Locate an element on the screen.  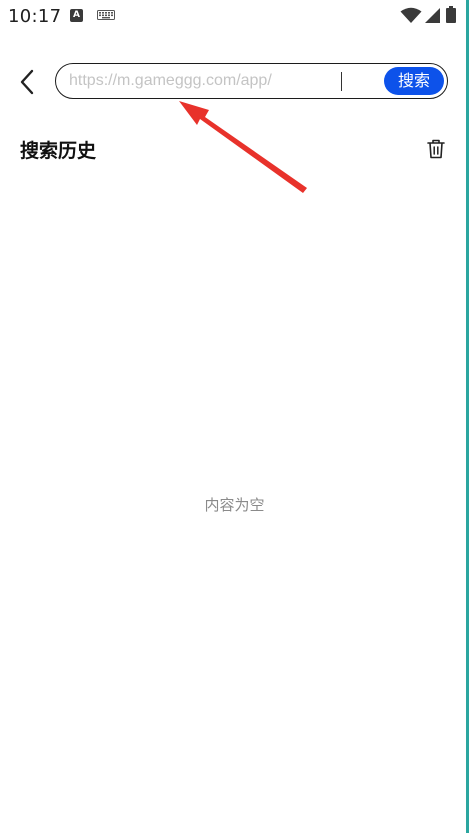
back-button is located at coordinates (28, 82).